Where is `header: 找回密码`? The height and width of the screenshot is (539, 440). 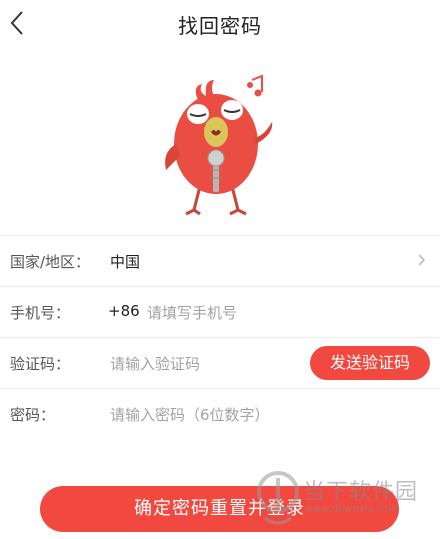 header: 找回密码 is located at coordinates (220, 24).